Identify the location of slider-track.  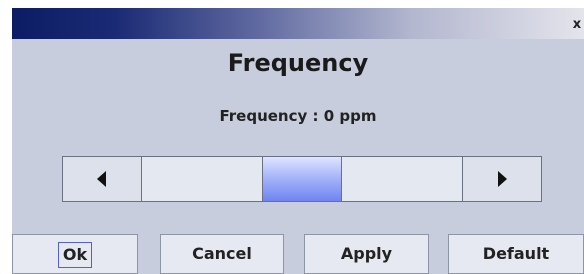
(302, 179).